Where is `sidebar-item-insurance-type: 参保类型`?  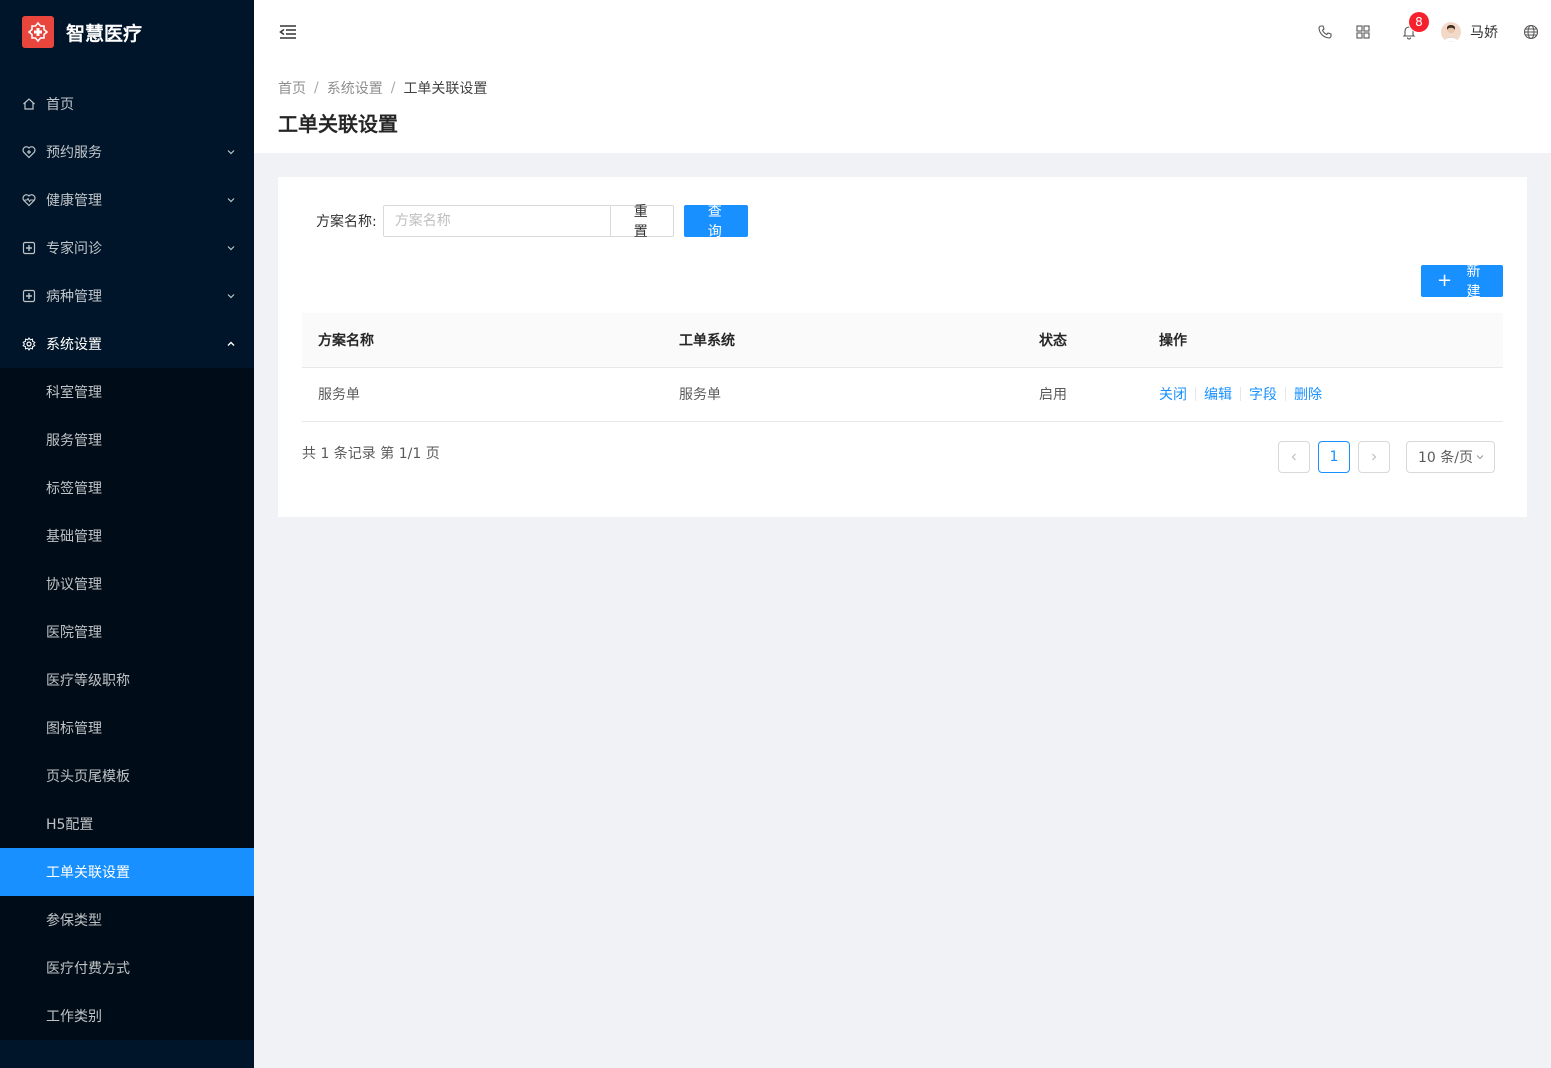
sidebar-item-insurance-type: 参保类型 is located at coordinates (127, 920).